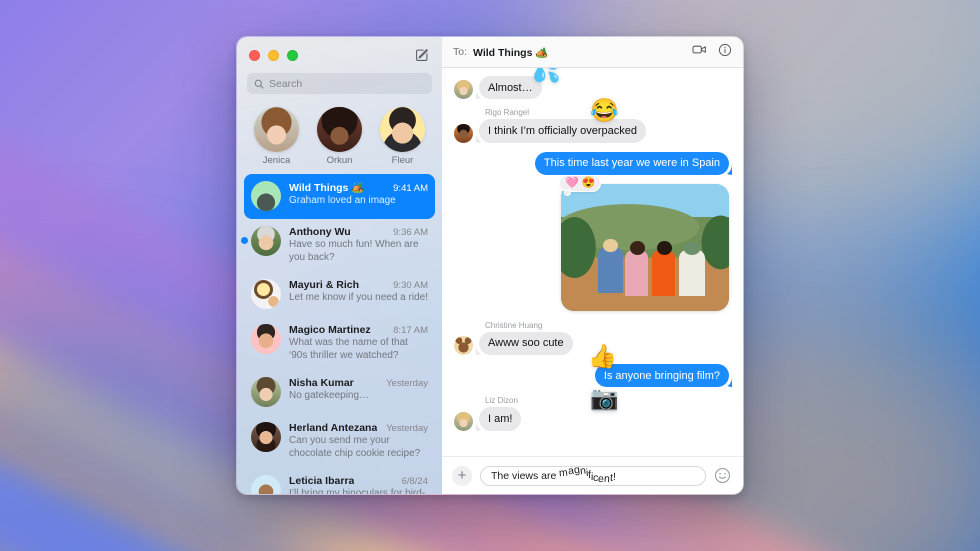  I want to click on conversation-time: 9:41 AM, so click(410, 188).